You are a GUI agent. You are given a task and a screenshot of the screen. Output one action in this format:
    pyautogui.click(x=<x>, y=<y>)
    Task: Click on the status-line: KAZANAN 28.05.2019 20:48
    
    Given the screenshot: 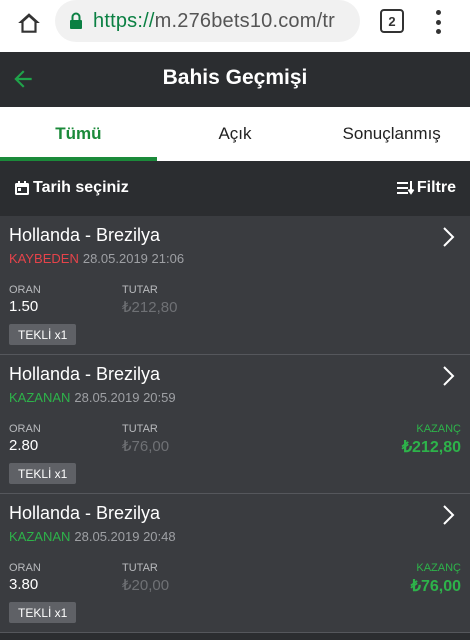 What is the action you would take?
    pyautogui.click(x=92, y=536)
    